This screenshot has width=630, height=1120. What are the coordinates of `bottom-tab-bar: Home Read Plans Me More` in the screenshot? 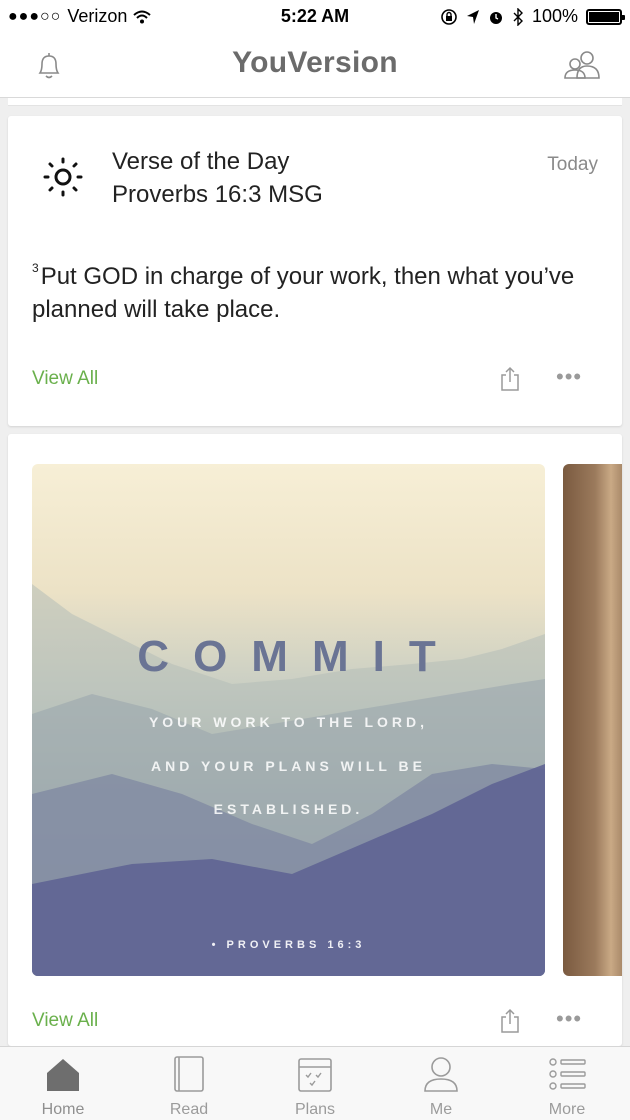 It's located at (315, 1083).